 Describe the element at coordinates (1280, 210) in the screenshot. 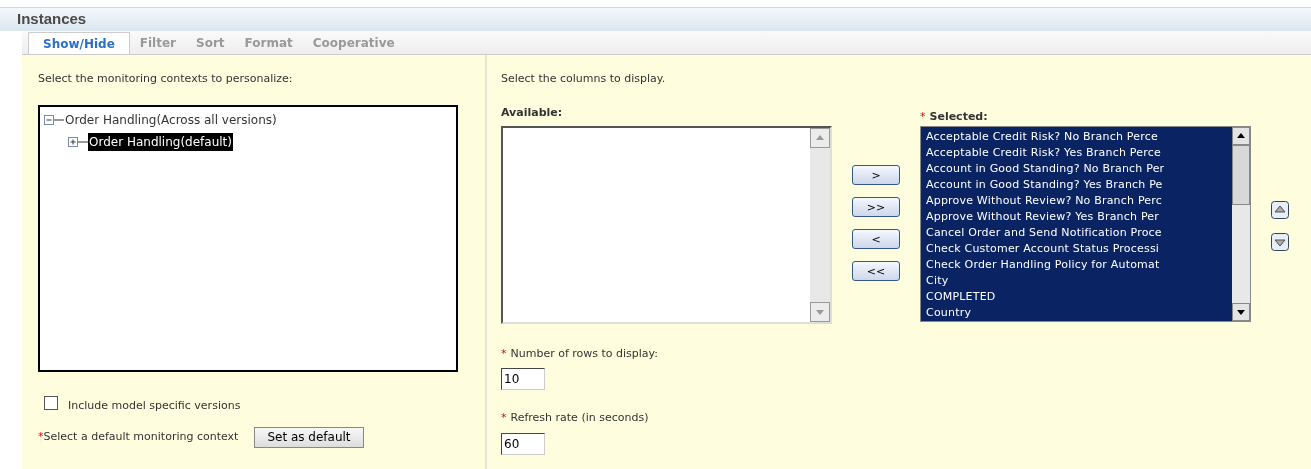

I see `move-up-icon` at that location.